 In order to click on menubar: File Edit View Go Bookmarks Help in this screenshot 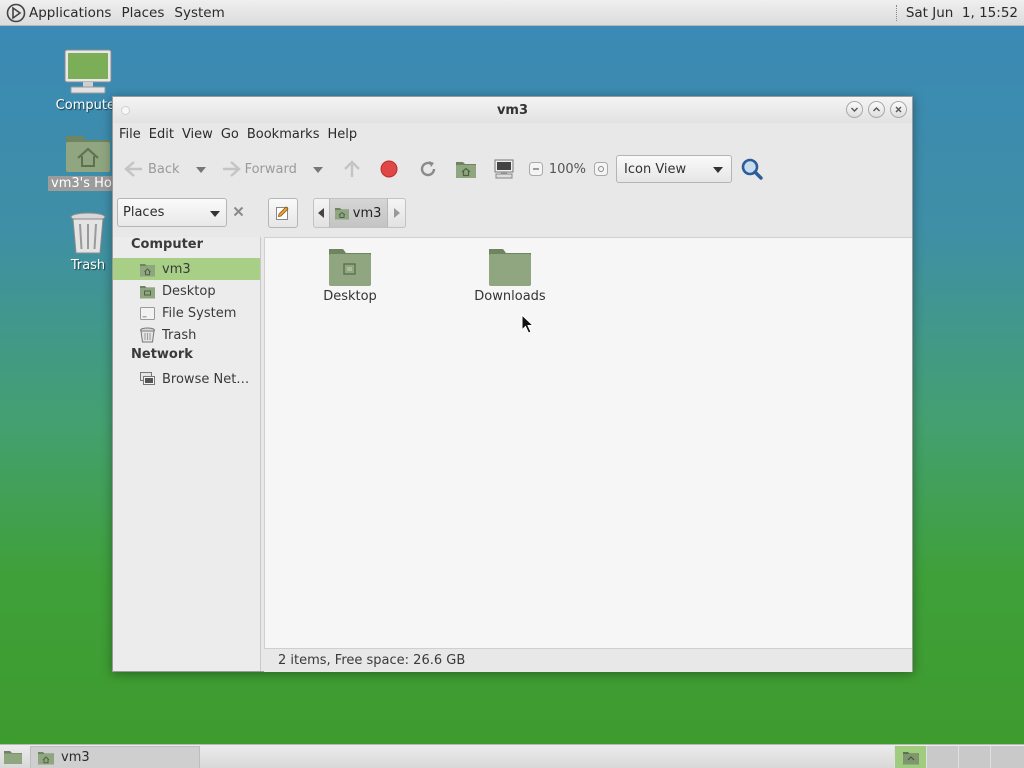, I will do `click(512, 134)`.